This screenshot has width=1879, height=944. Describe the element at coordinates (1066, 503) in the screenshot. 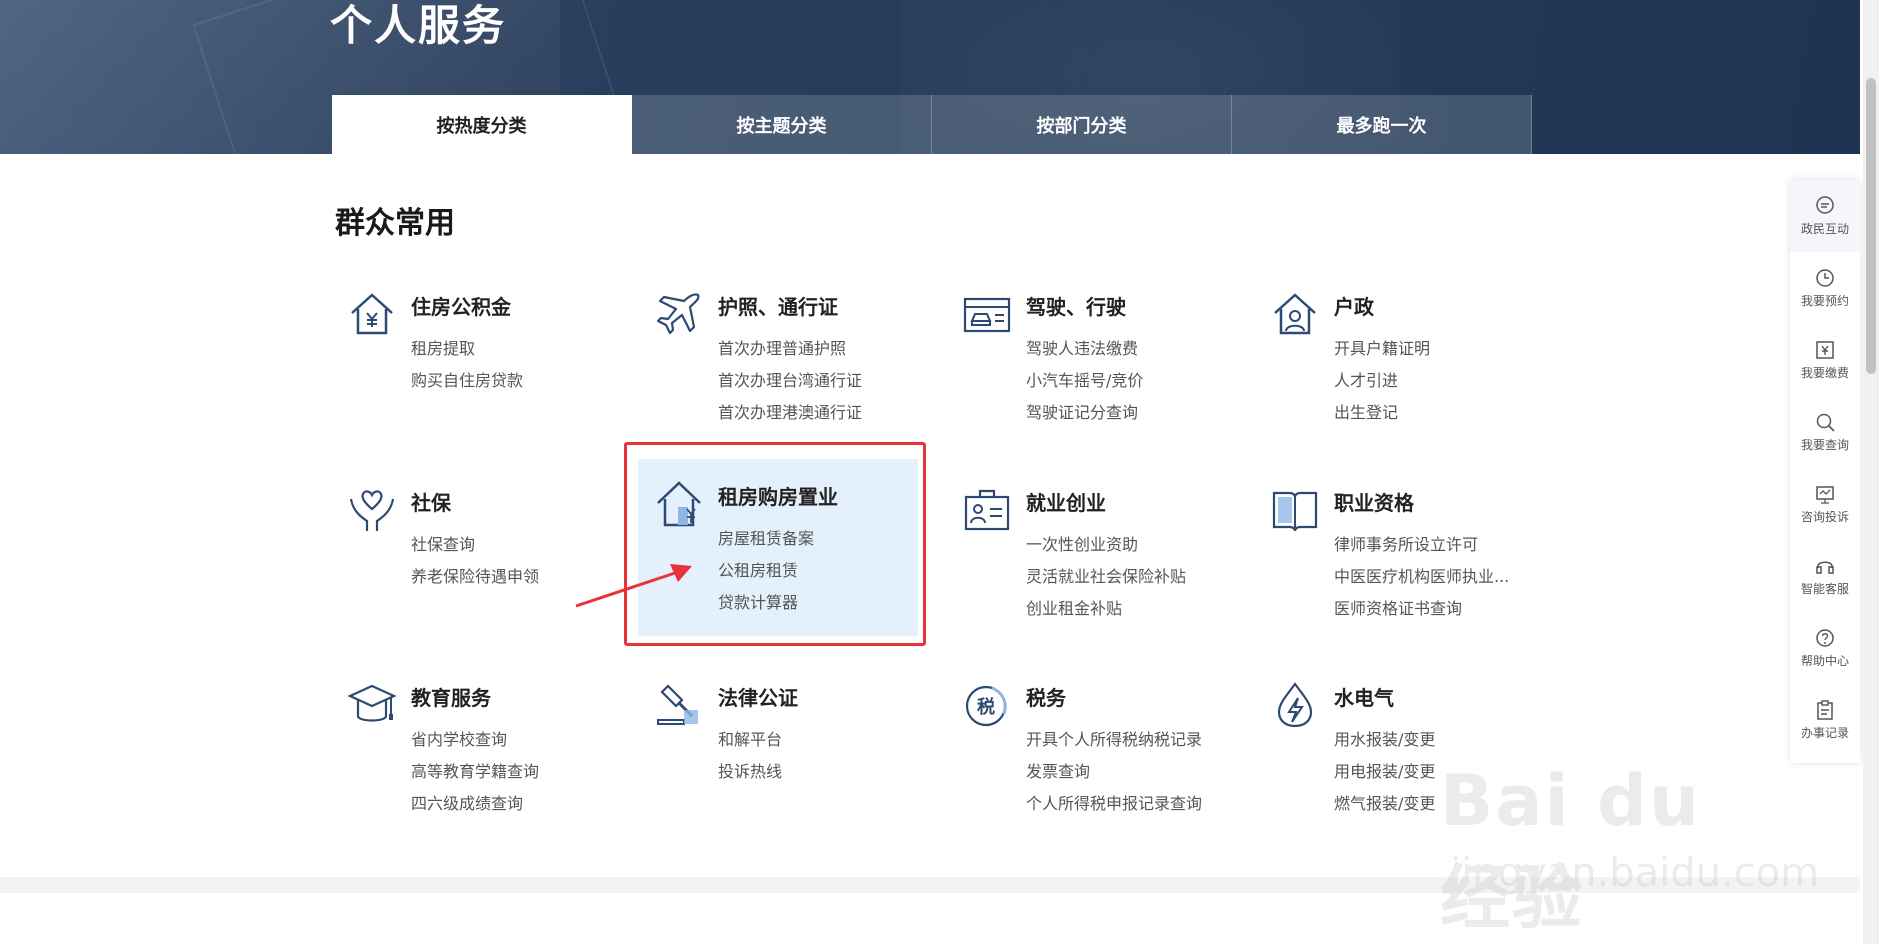

I see `card-title: 就业创业` at that location.